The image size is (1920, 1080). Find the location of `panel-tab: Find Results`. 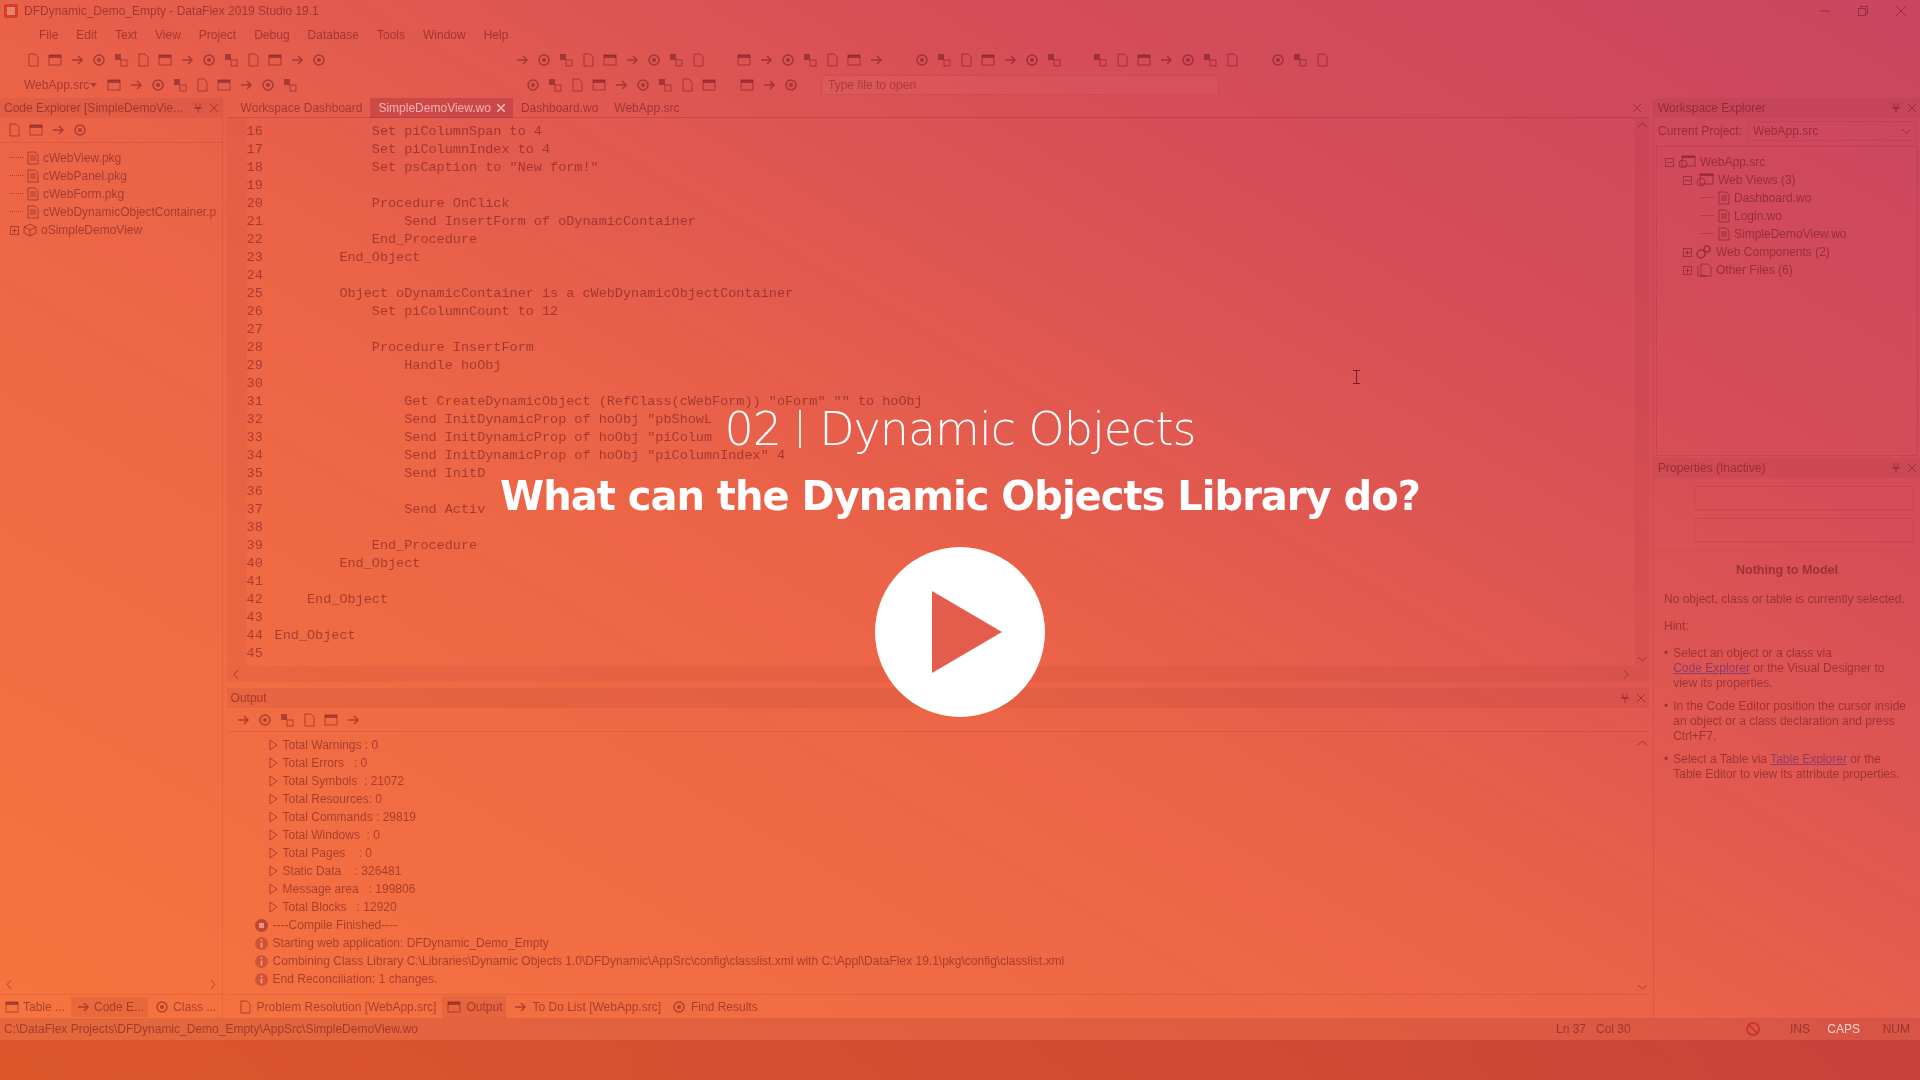

panel-tab: Find Results is located at coordinates (714, 1006).